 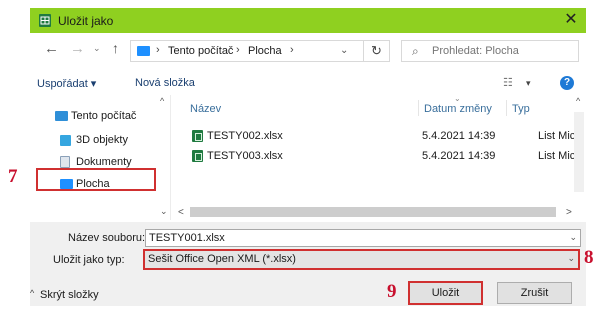 What do you see at coordinates (107, 238) in the screenshot?
I see `filename-label: Název souboru:` at bounding box center [107, 238].